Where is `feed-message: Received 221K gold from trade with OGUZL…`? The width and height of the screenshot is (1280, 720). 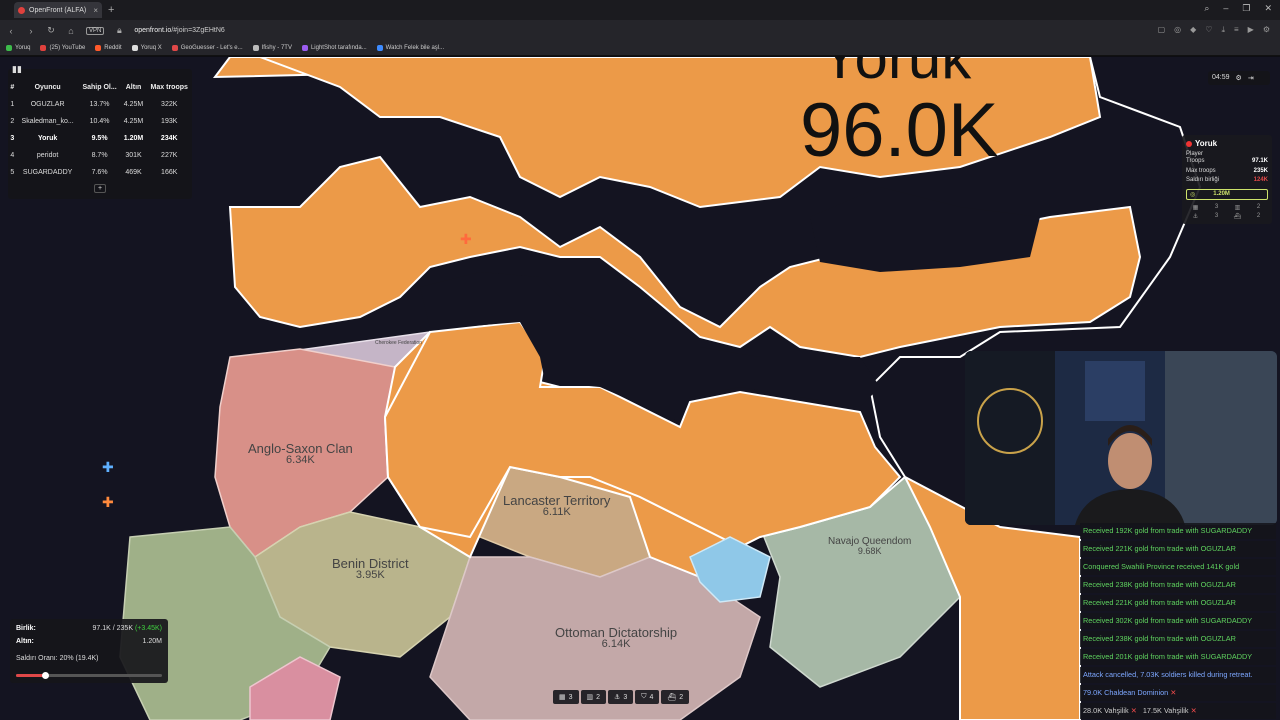 feed-message: Received 221K gold from trade with OGUZL… is located at coordinates (1178, 549).